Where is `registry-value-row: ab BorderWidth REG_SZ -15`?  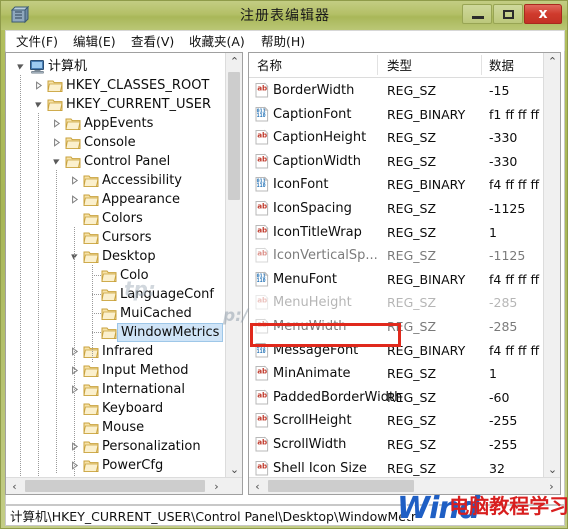 registry-value-row: ab BorderWidth REG_SZ -15 is located at coordinates (396, 91).